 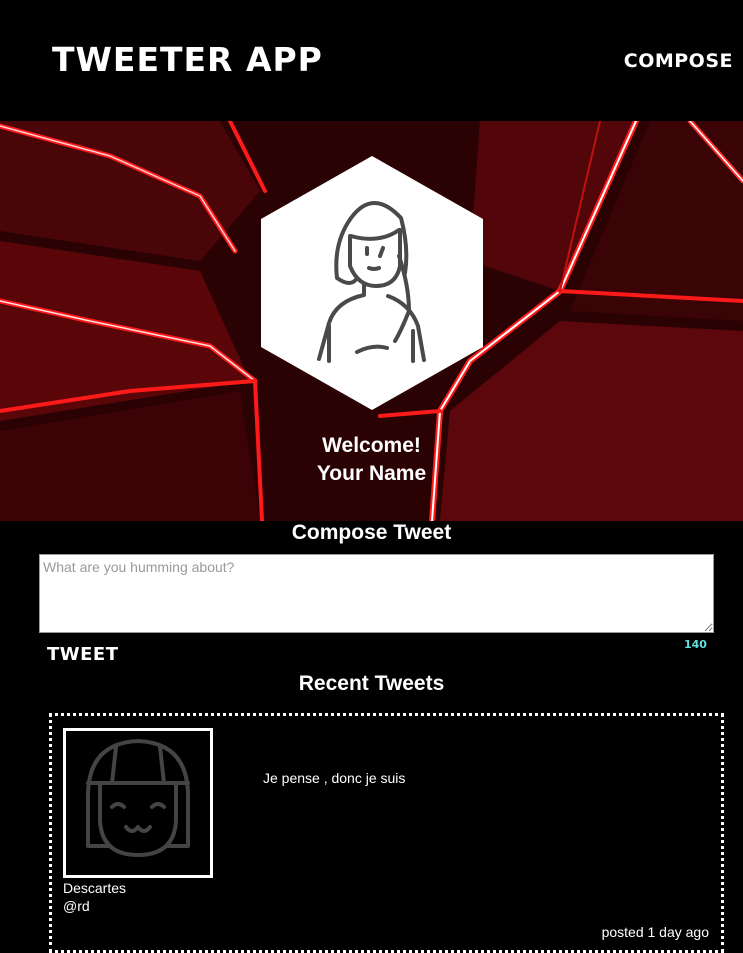 I want to click on profile-name: Your Name, so click(x=371, y=473).